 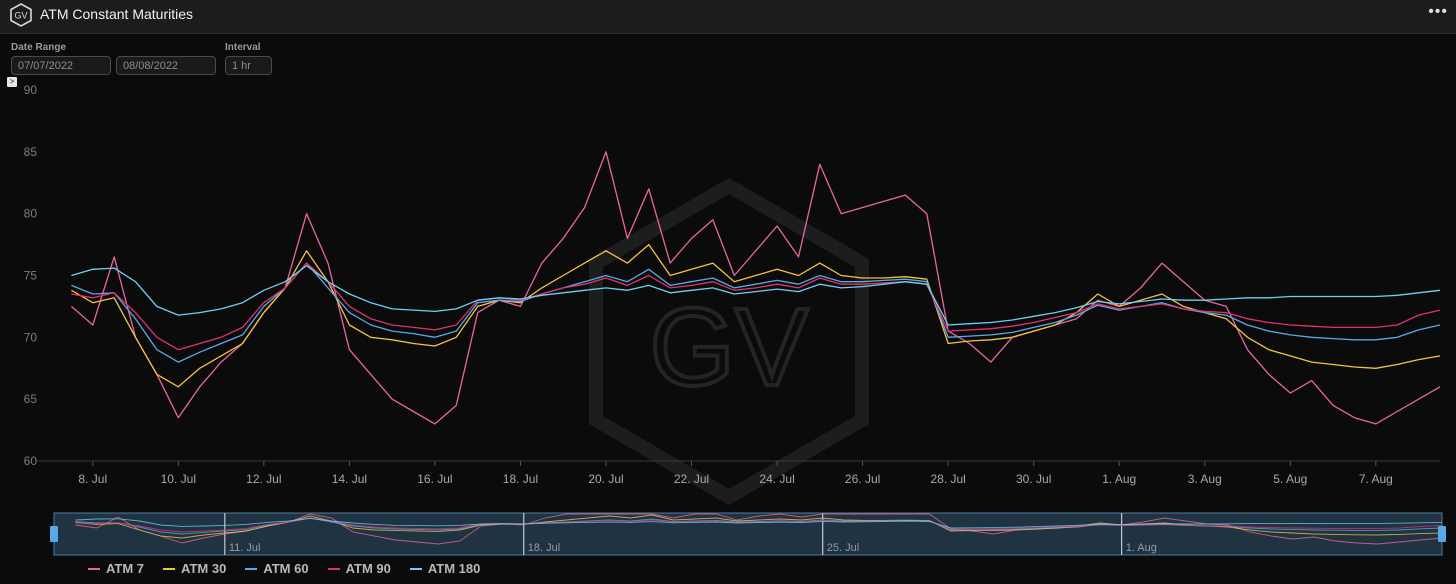 What do you see at coordinates (544, 548) in the screenshot?
I see `navigator-tick-label: 18. Jul` at bounding box center [544, 548].